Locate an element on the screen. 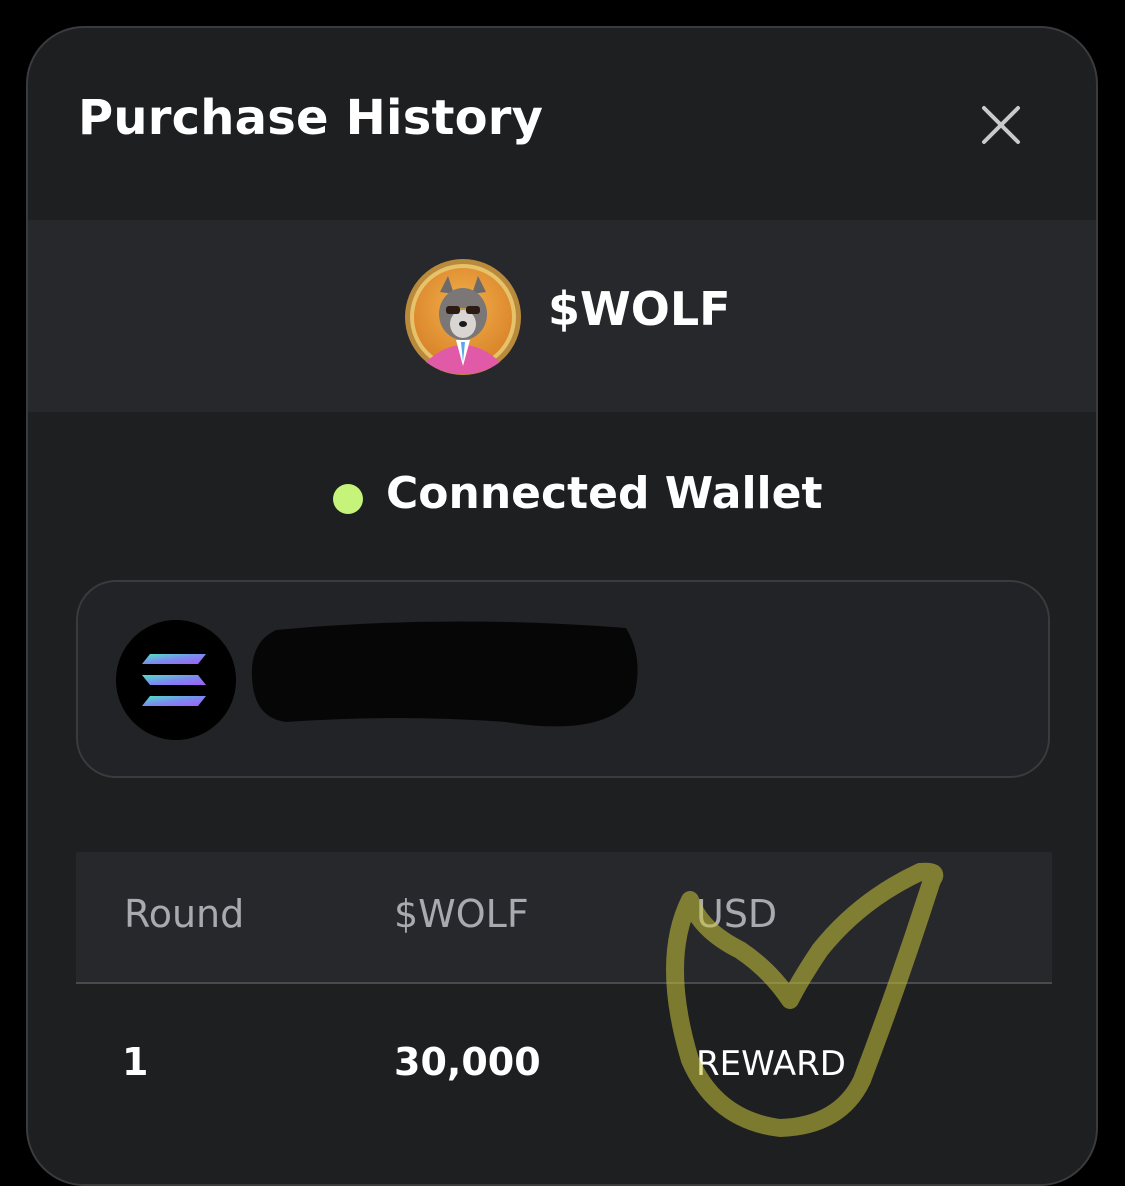 Image resolution: width=1125 pixels, height=1186 pixels. column-header-usd: USD is located at coordinates (737, 914).